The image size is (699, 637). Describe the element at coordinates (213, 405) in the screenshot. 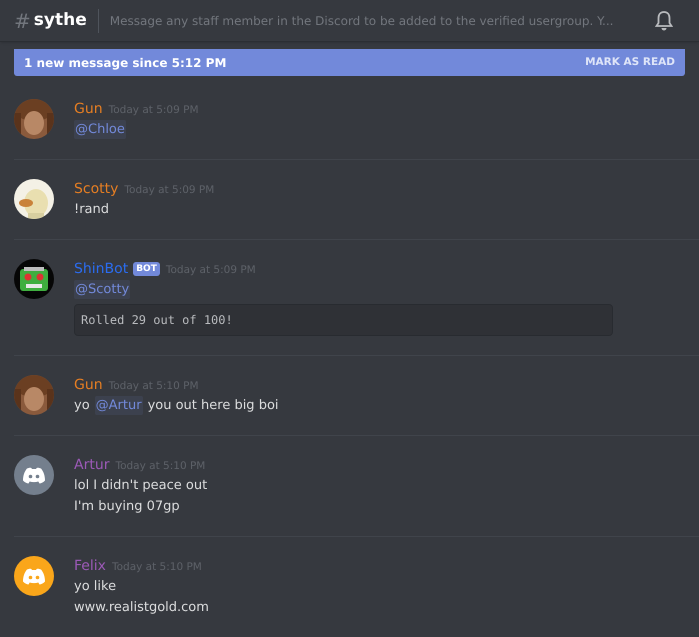

I see `message-text: you out here big boi` at that location.